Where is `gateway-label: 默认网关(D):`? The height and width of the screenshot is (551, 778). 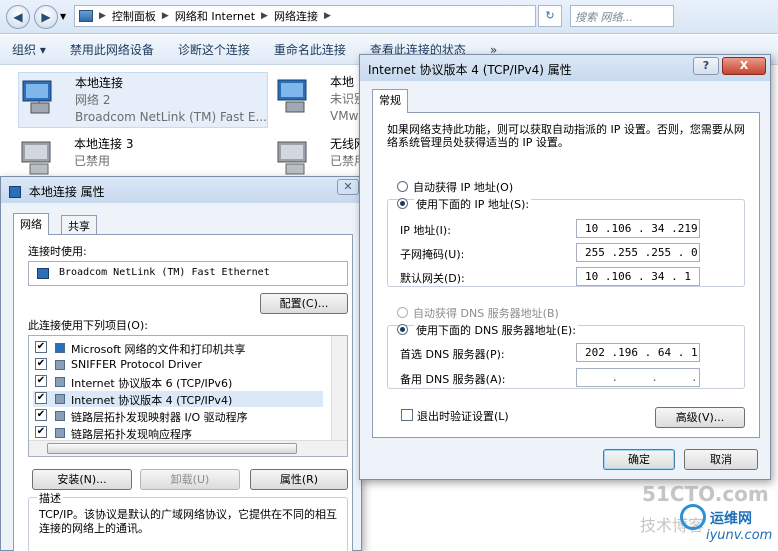
gateway-label: 默认网关(D): is located at coordinates (432, 278).